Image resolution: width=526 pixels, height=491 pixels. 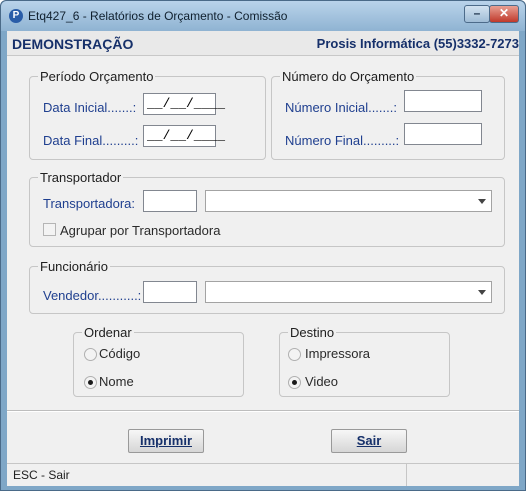 What do you see at coordinates (16, 16) in the screenshot?
I see `app-logo-icon: P` at bounding box center [16, 16].